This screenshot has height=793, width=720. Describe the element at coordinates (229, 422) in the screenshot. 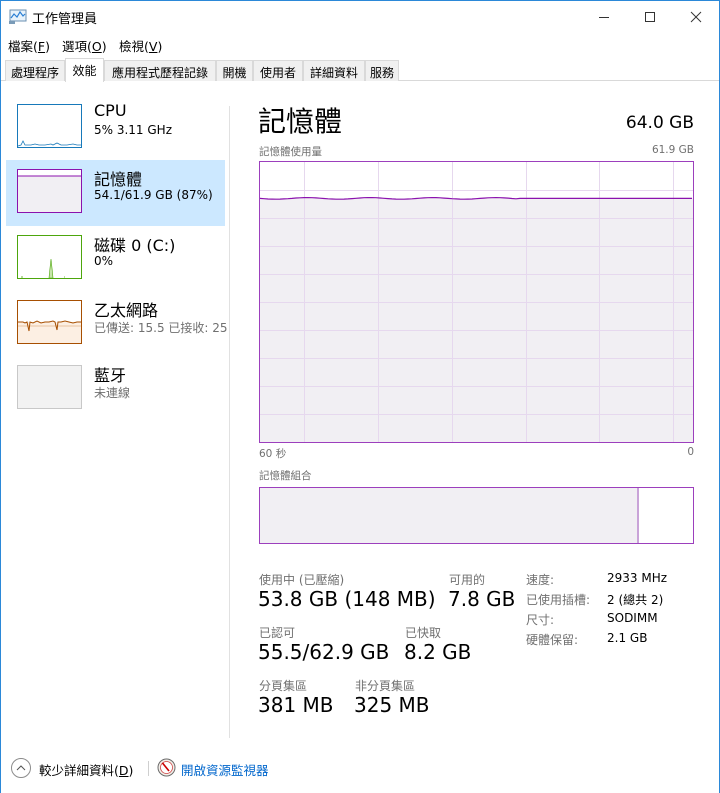

I see `pane-divider` at that location.